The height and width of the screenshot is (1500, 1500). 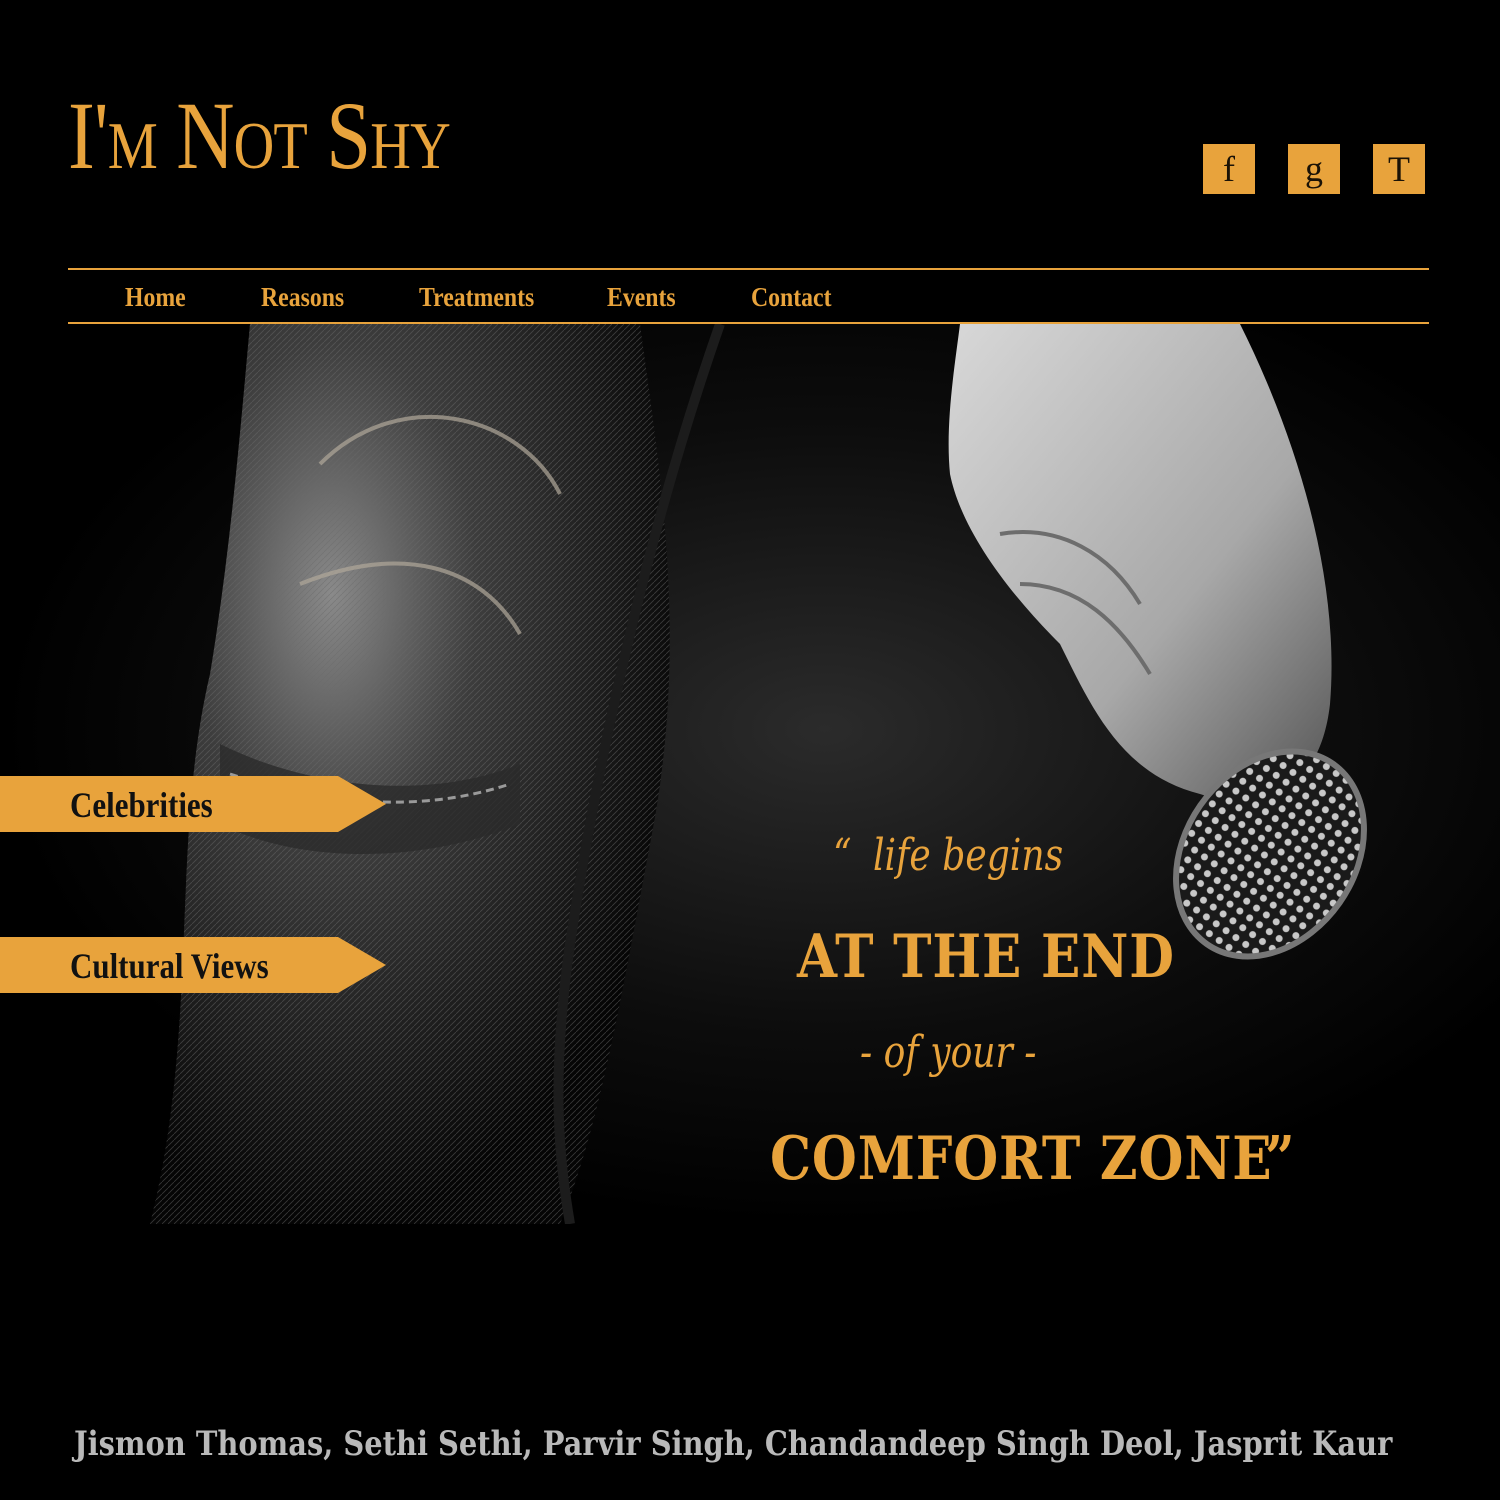 What do you see at coordinates (259, 135) in the screenshot?
I see `site-title: I'm Not Shy` at bounding box center [259, 135].